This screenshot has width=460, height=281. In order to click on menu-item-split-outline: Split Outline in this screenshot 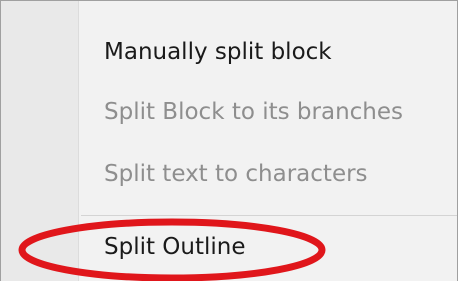, I will do `click(175, 247)`.